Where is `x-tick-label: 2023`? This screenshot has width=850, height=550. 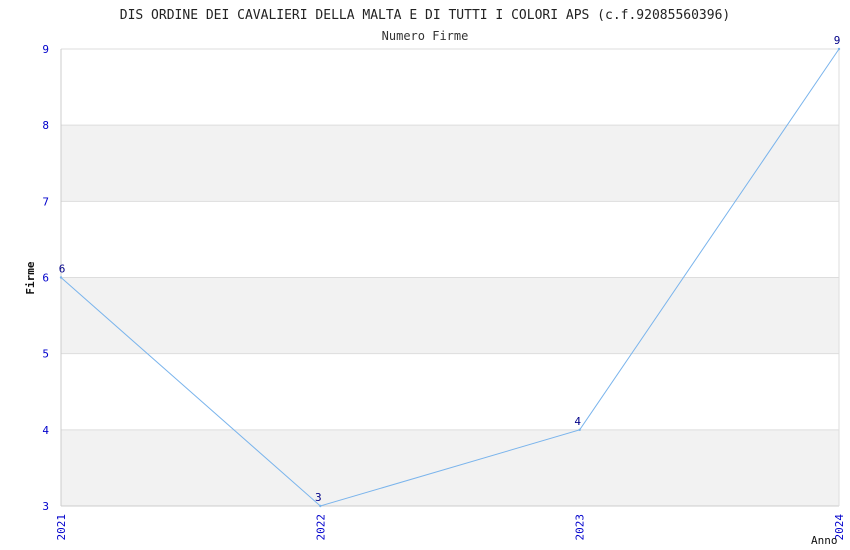 x-tick-label: 2023 is located at coordinates (580, 527).